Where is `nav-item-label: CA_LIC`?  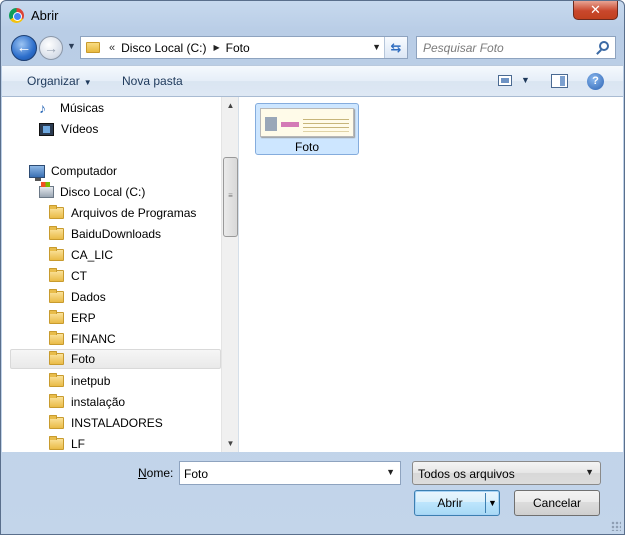 nav-item-label: CA_LIC is located at coordinates (92, 255).